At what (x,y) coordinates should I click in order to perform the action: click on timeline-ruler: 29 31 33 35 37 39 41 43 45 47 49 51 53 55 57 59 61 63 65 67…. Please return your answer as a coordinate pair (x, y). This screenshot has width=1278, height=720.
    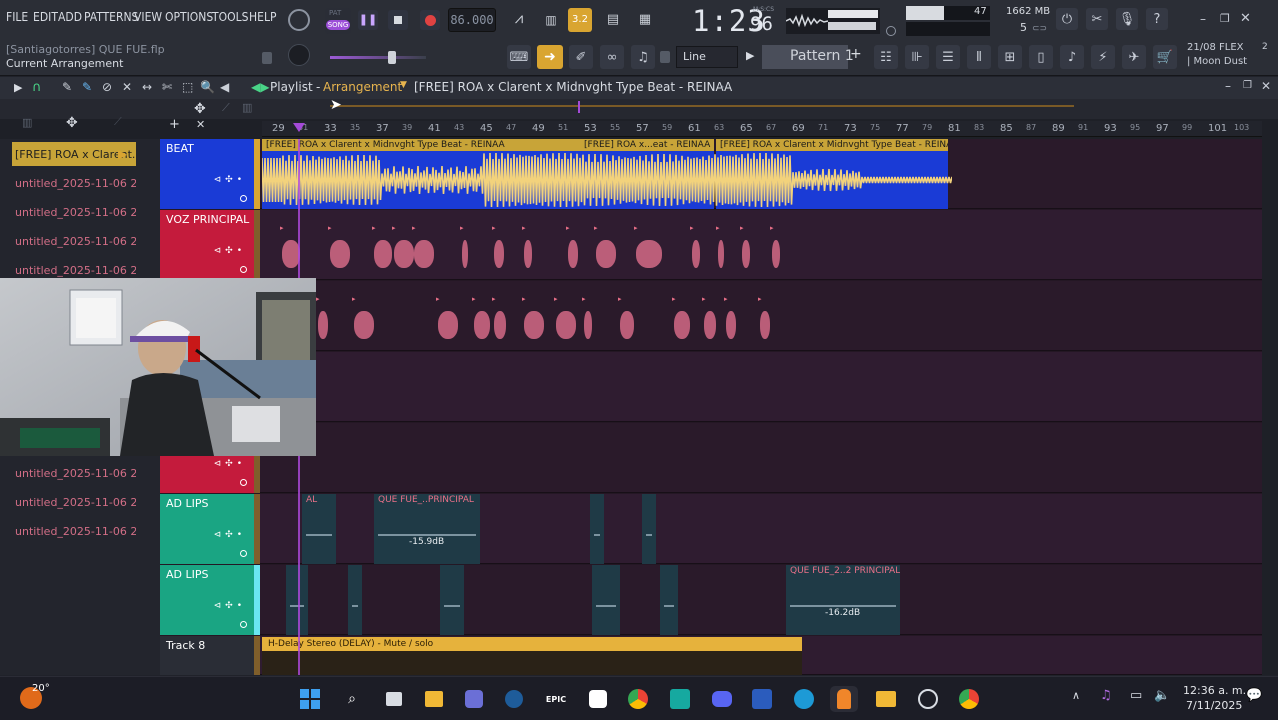
    Looking at the image, I should click on (762, 129).